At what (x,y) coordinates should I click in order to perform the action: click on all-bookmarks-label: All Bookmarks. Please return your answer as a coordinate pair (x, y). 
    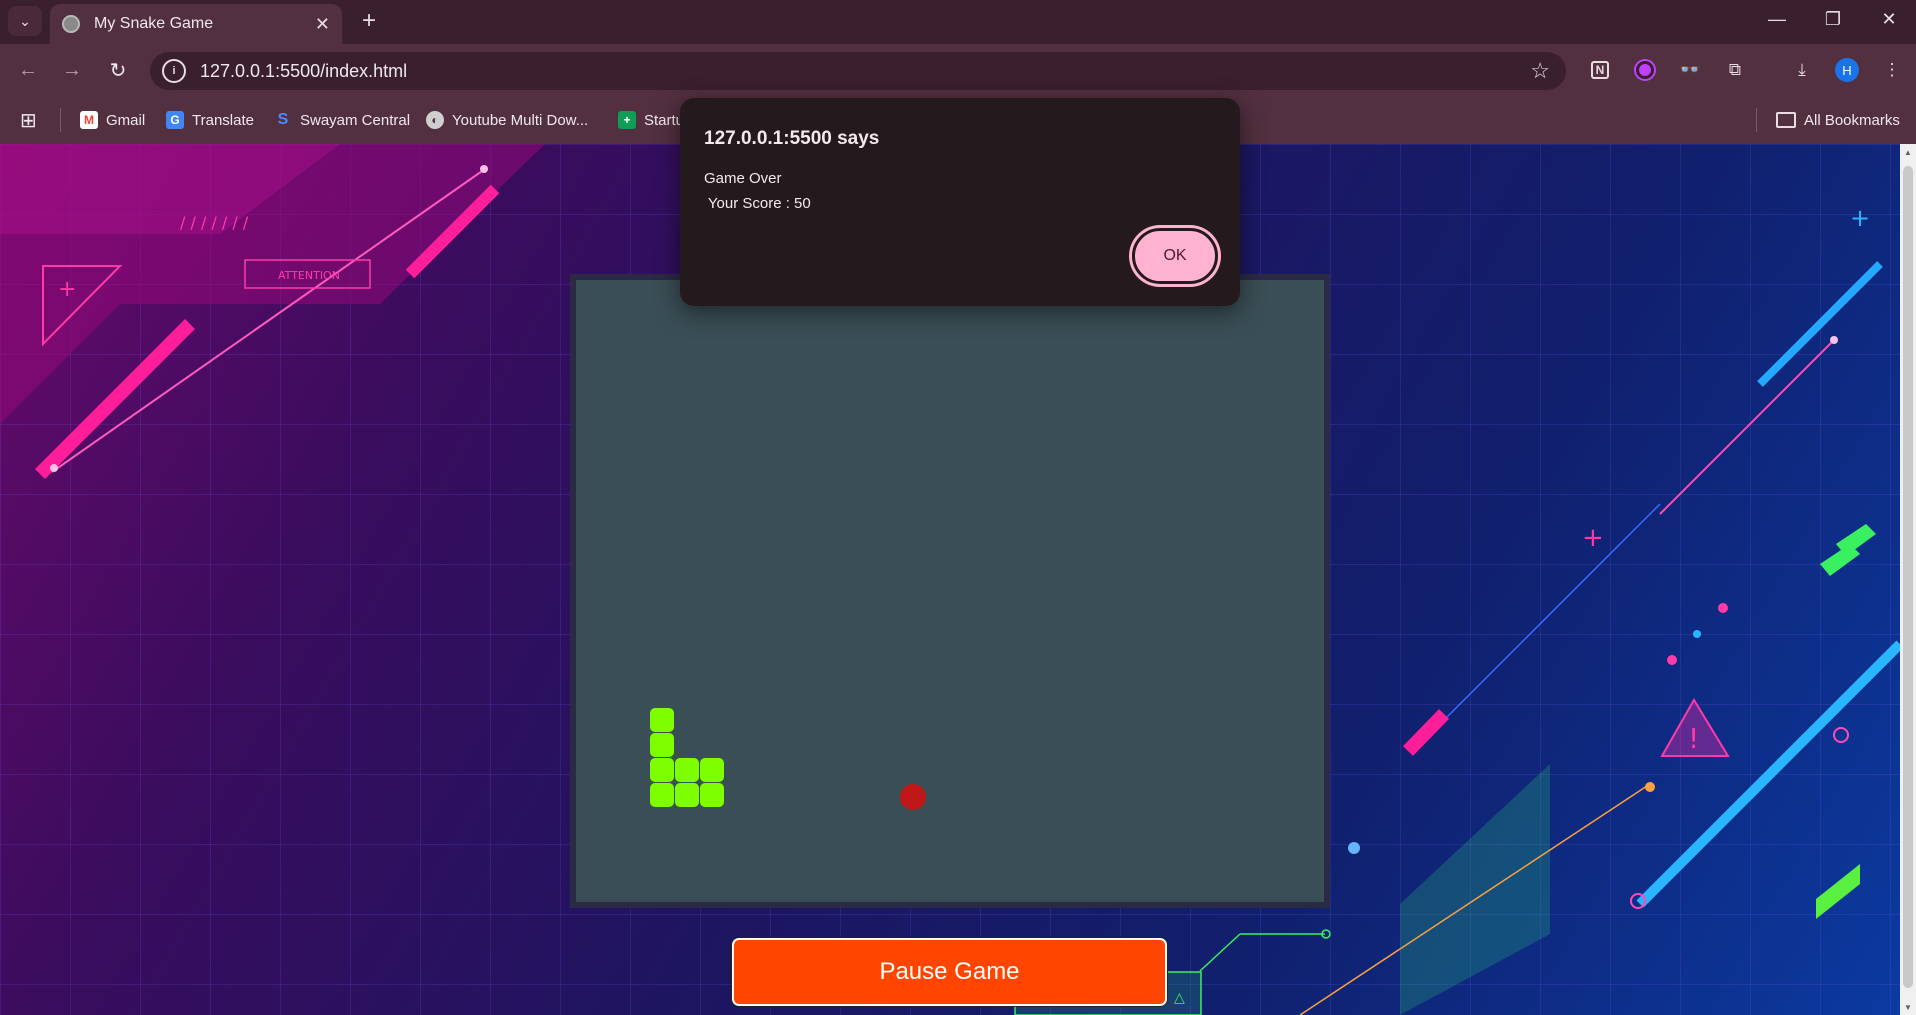
    Looking at the image, I should click on (1852, 120).